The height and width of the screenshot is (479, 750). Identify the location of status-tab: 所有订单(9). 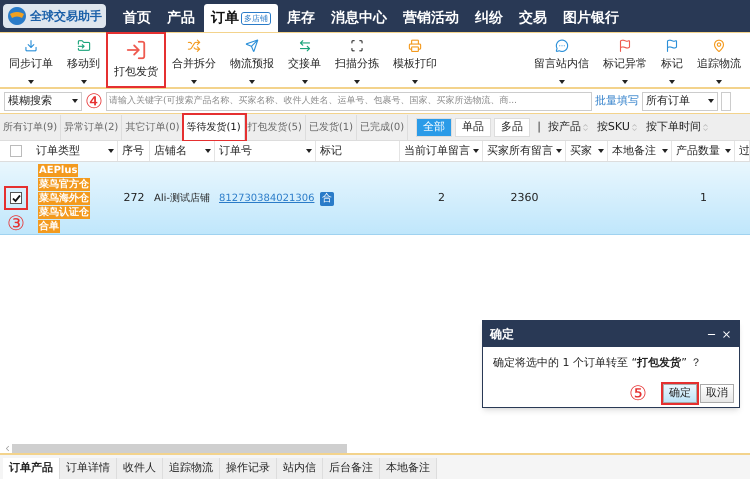
(31, 127).